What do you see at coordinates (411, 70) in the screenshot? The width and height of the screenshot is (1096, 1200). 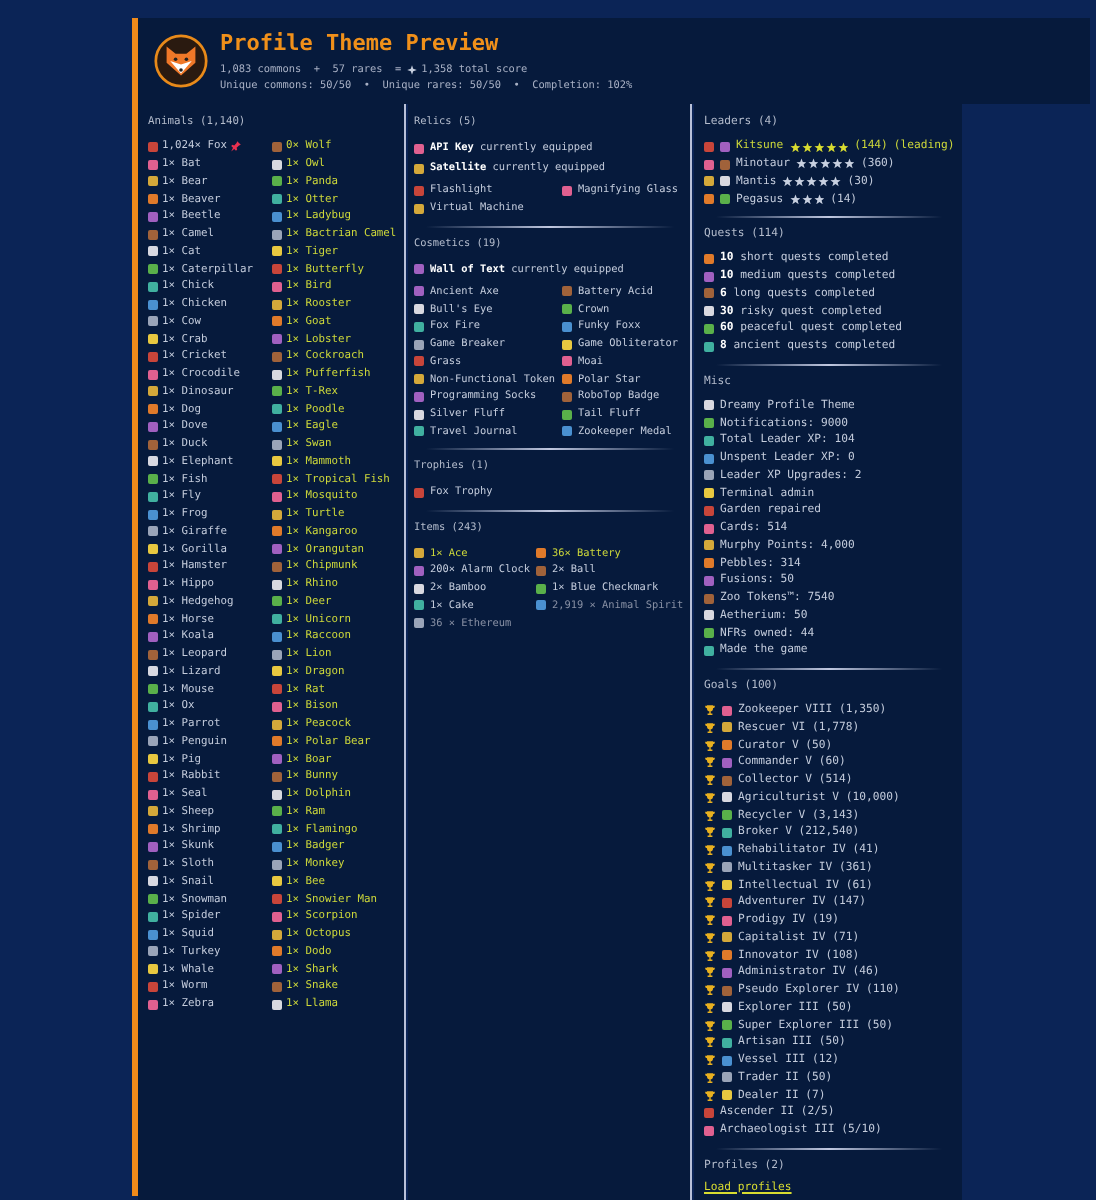 I see `sparkle-icon` at bounding box center [411, 70].